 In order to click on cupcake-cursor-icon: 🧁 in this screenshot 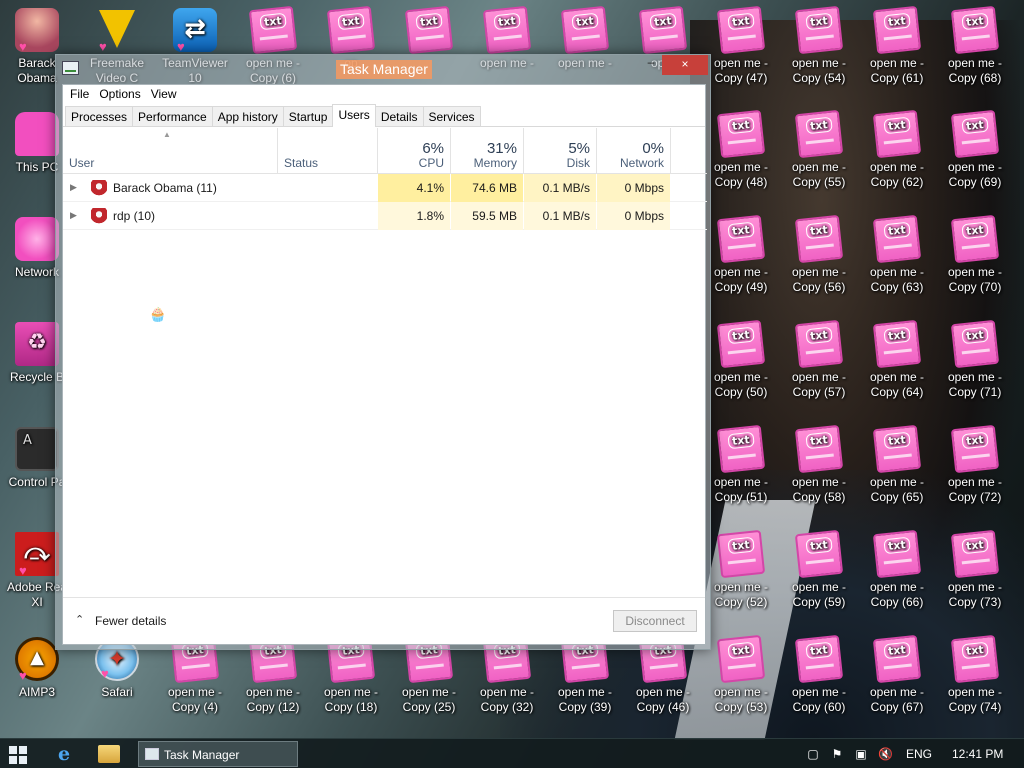, I will do `click(158, 314)`.